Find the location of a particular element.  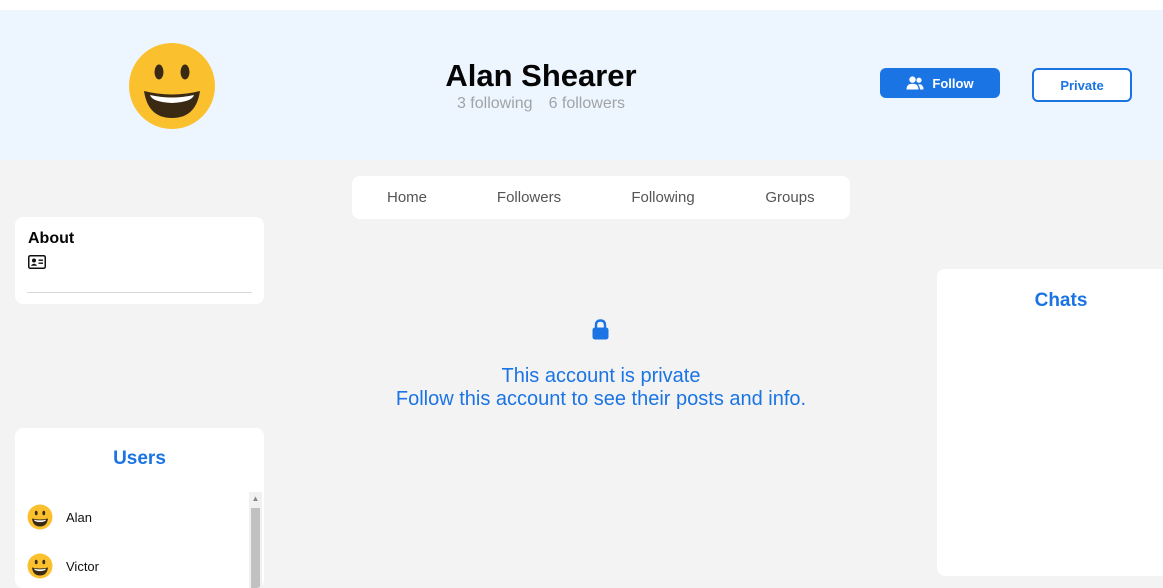

follow-button: Follow is located at coordinates (940, 83).